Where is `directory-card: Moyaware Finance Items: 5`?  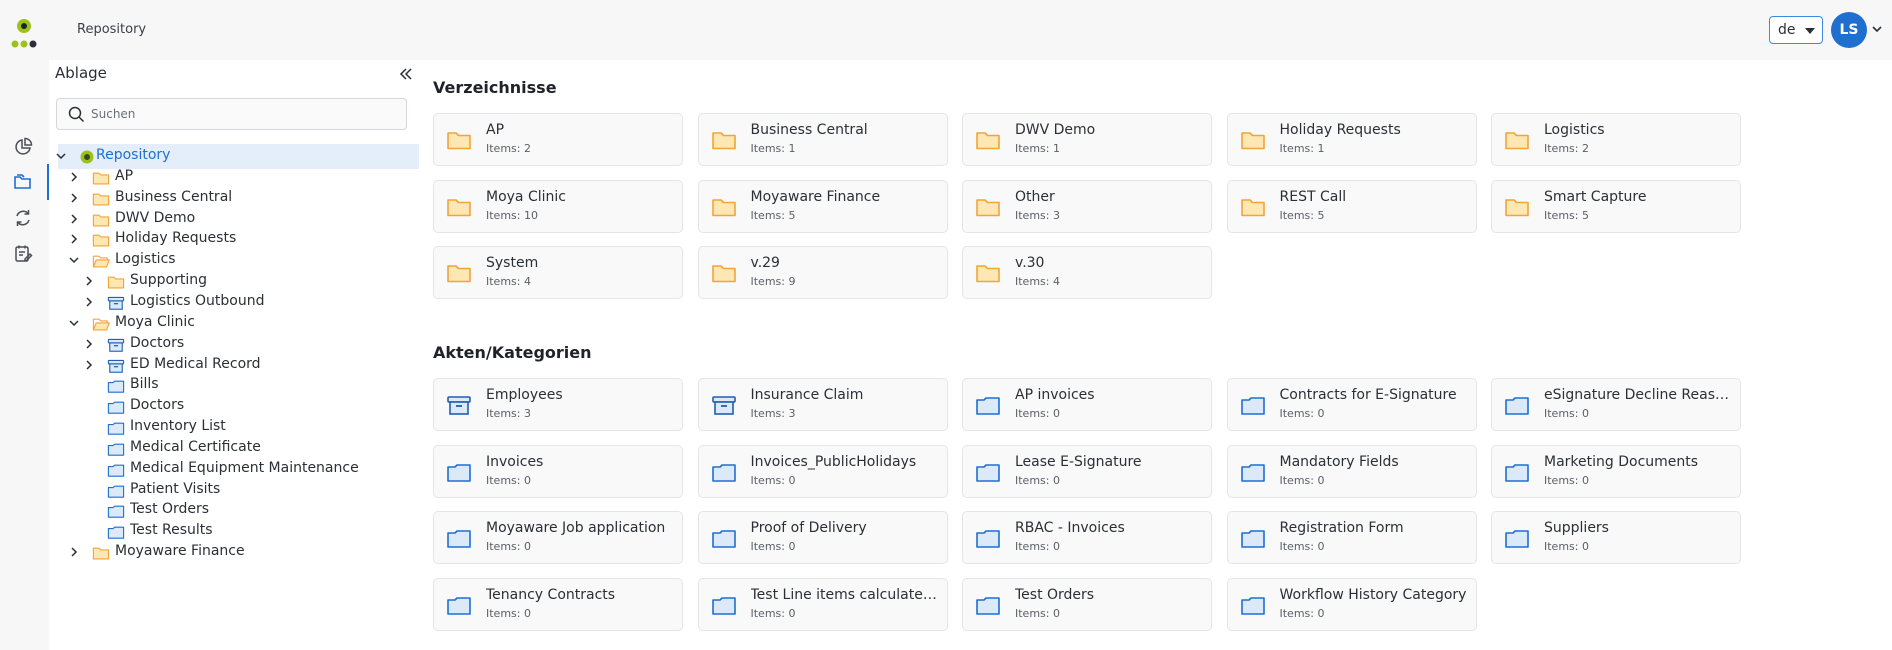
directory-card: Moyaware Finance Items: 5 is located at coordinates (822, 206).